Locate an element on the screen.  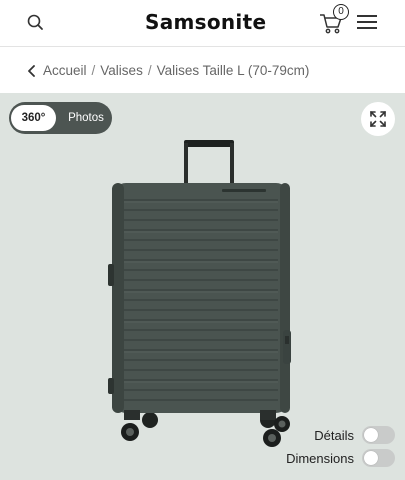
samsonite-logo: Samsonite is located at coordinates (205, 22).